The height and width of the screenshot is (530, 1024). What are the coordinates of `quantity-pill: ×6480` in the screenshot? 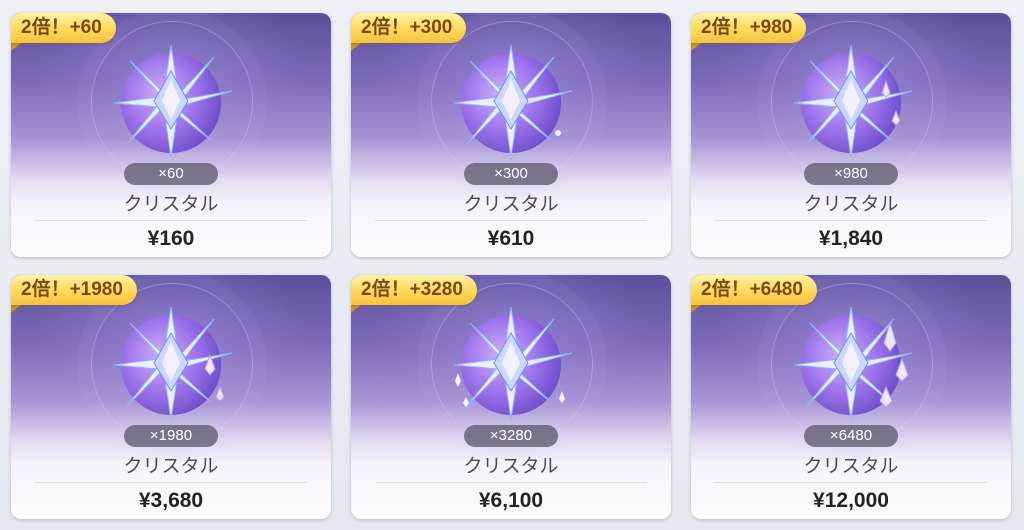 It's located at (851, 436).